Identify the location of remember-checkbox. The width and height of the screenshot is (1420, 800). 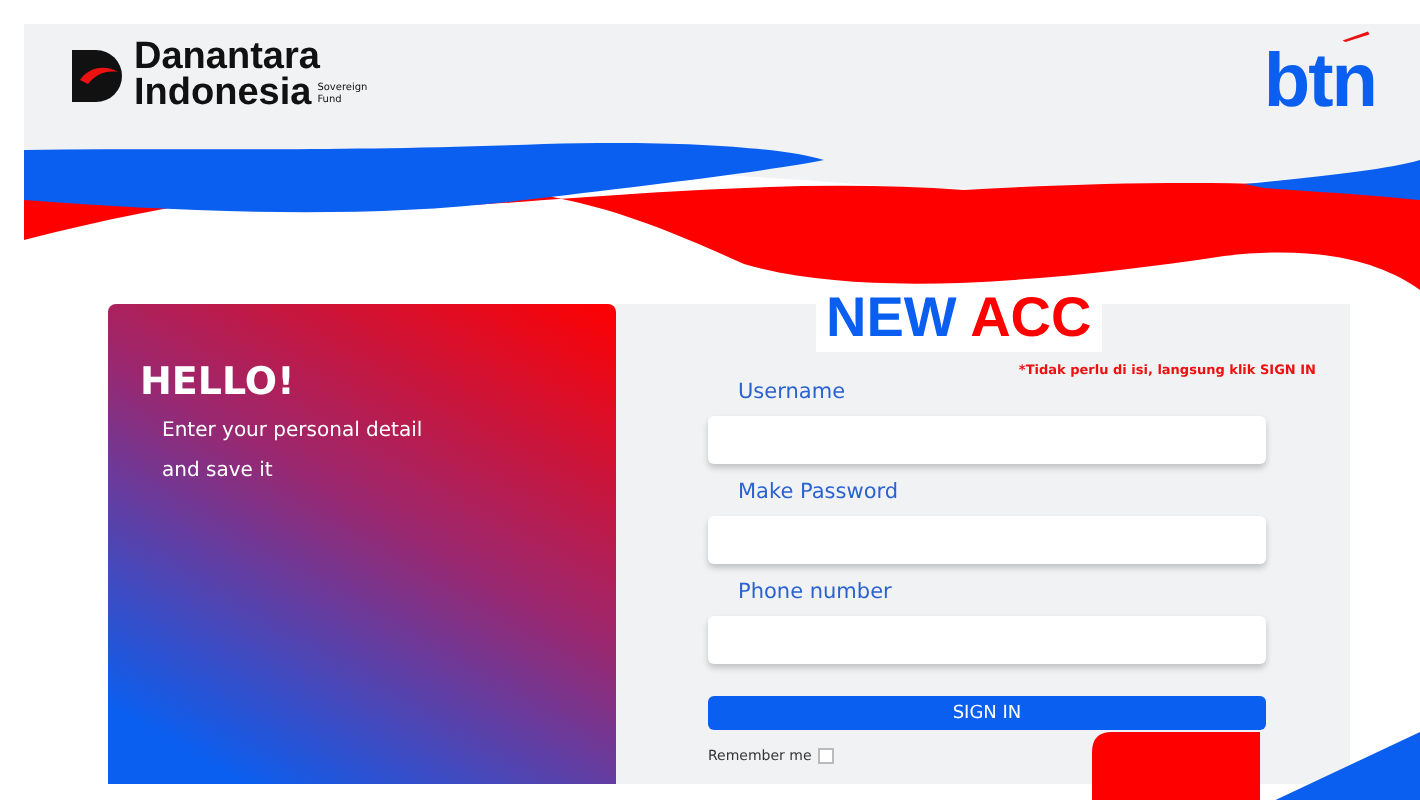
(825, 756).